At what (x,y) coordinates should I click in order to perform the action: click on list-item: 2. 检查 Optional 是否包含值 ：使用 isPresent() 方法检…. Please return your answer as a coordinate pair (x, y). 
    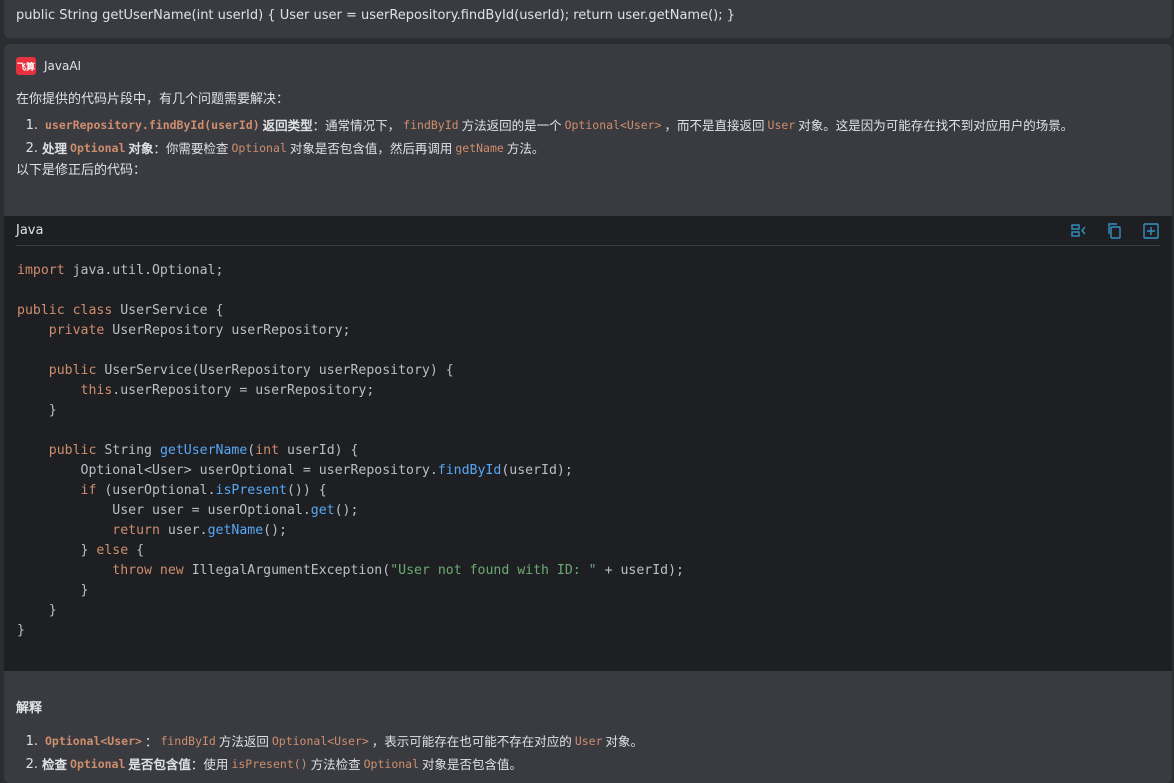
    Looking at the image, I should click on (274, 764).